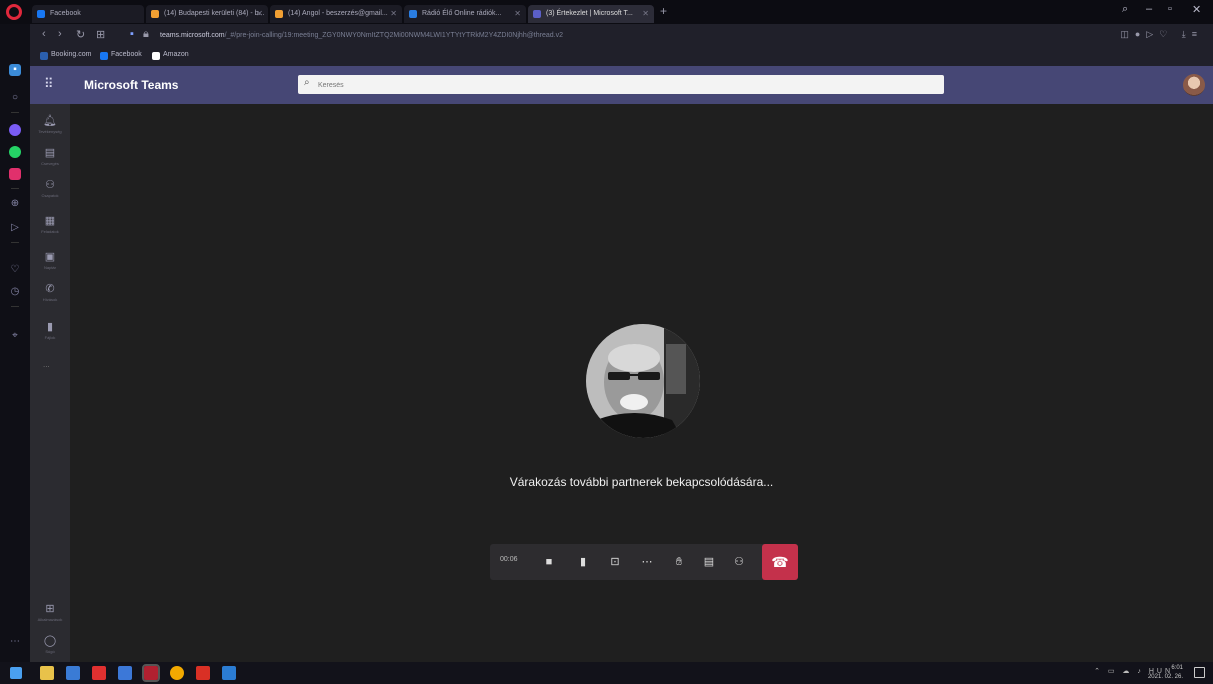 Image resolution: width=1213 pixels, height=684 pixels. Describe the element at coordinates (49, 267) in the screenshot. I see `rail-label: Naptár` at that location.